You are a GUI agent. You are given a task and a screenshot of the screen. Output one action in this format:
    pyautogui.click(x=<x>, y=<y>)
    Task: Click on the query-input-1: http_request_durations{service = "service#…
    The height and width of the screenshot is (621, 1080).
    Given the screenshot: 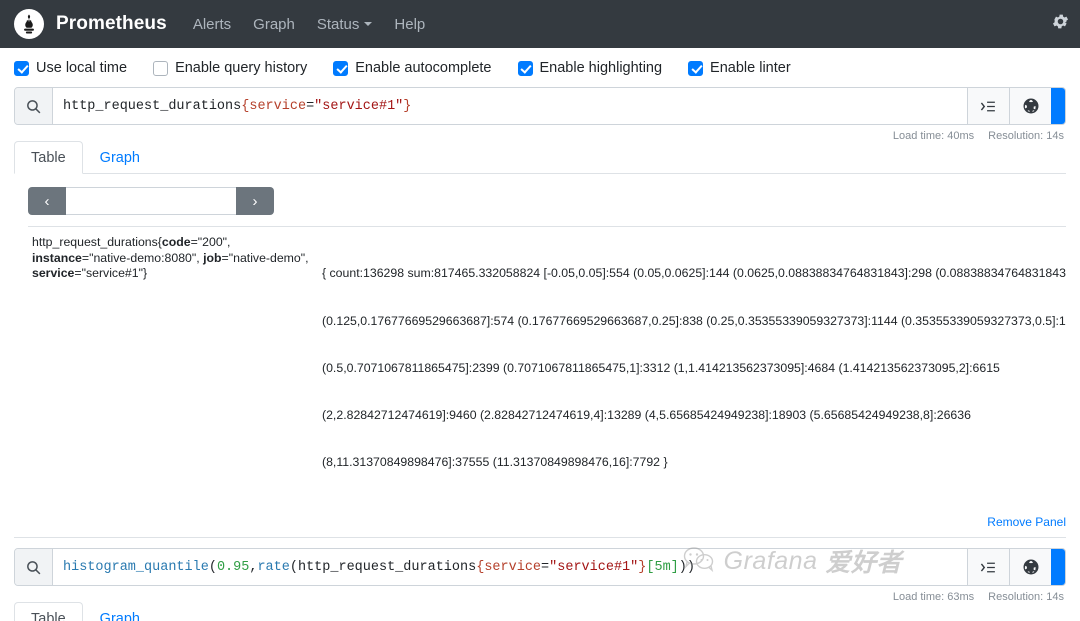 What is the action you would take?
    pyautogui.click(x=510, y=106)
    